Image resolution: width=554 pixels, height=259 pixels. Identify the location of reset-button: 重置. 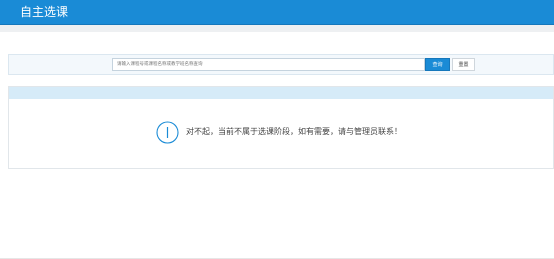
(463, 64).